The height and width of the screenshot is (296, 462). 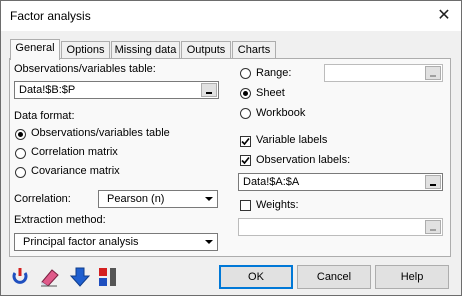 What do you see at coordinates (274, 73) in the screenshot?
I see `radio-range-label: Range:` at bounding box center [274, 73].